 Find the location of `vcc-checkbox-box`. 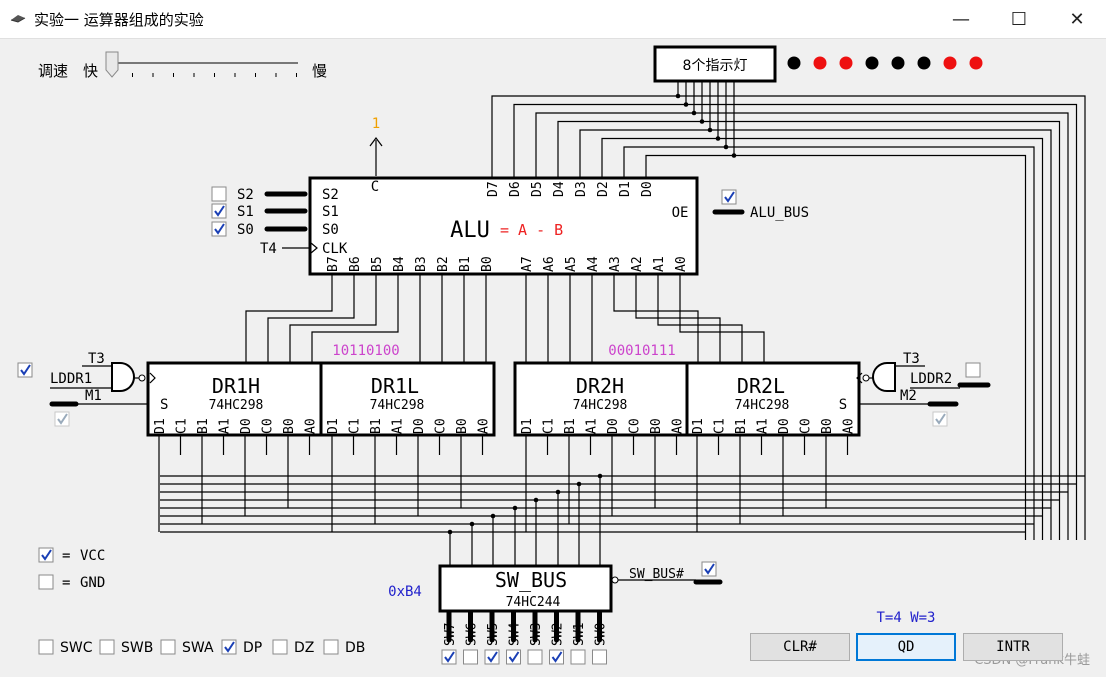

vcc-checkbox-box is located at coordinates (46, 555).